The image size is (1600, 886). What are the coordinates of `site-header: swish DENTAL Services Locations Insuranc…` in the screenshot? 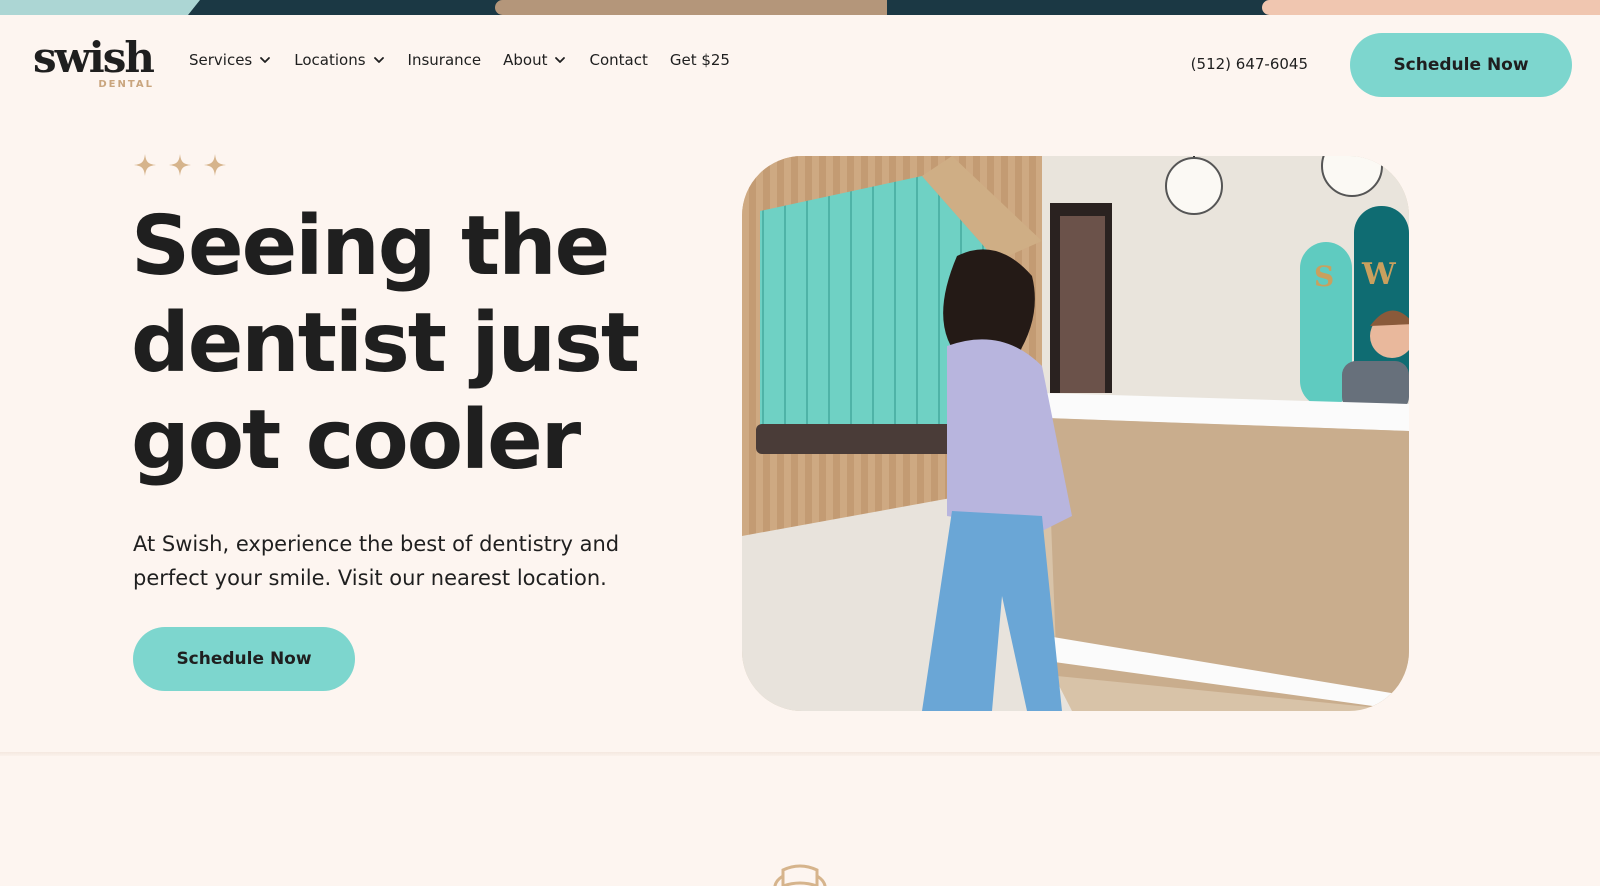 It's located at (800, 65).